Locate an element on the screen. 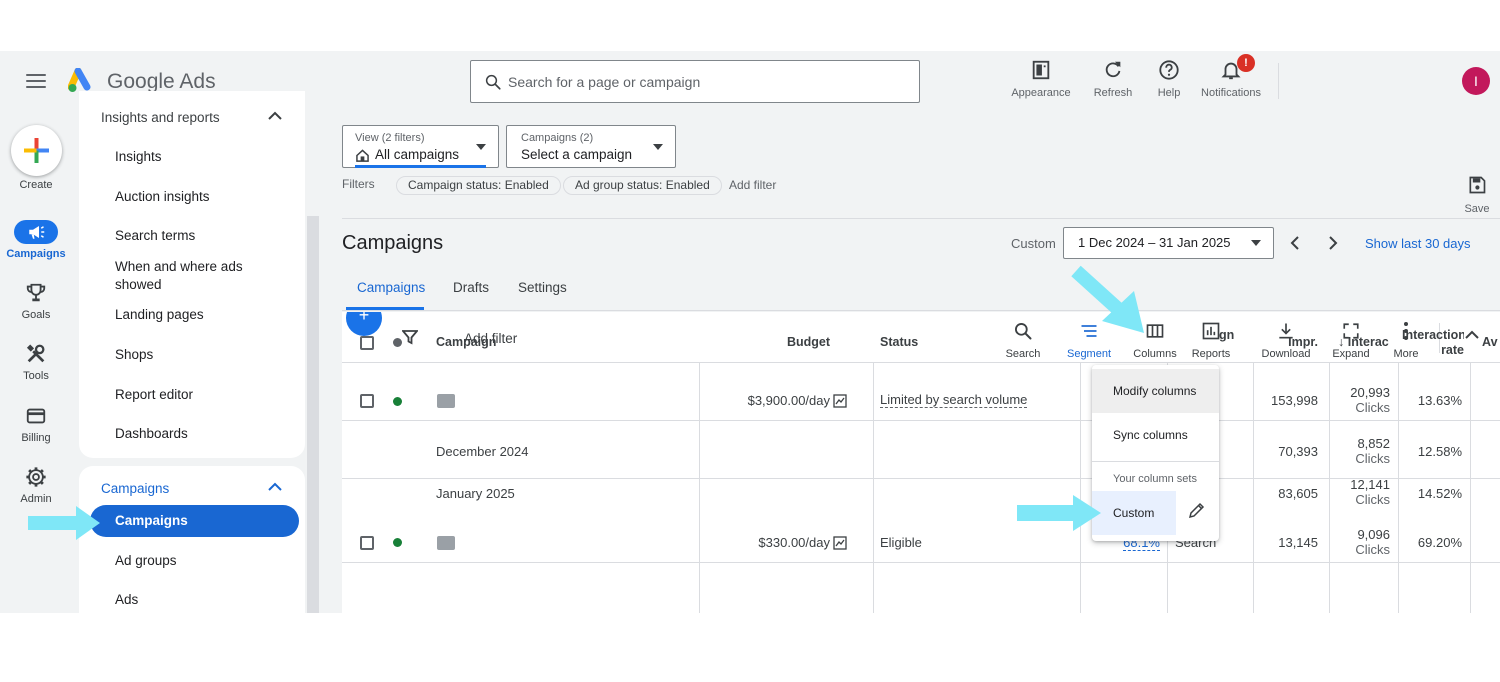 Image resolution: width=1500 pixels, height=682 pixels. menu-modify-columns: Modify columns is located at coordinates (1155, 391).